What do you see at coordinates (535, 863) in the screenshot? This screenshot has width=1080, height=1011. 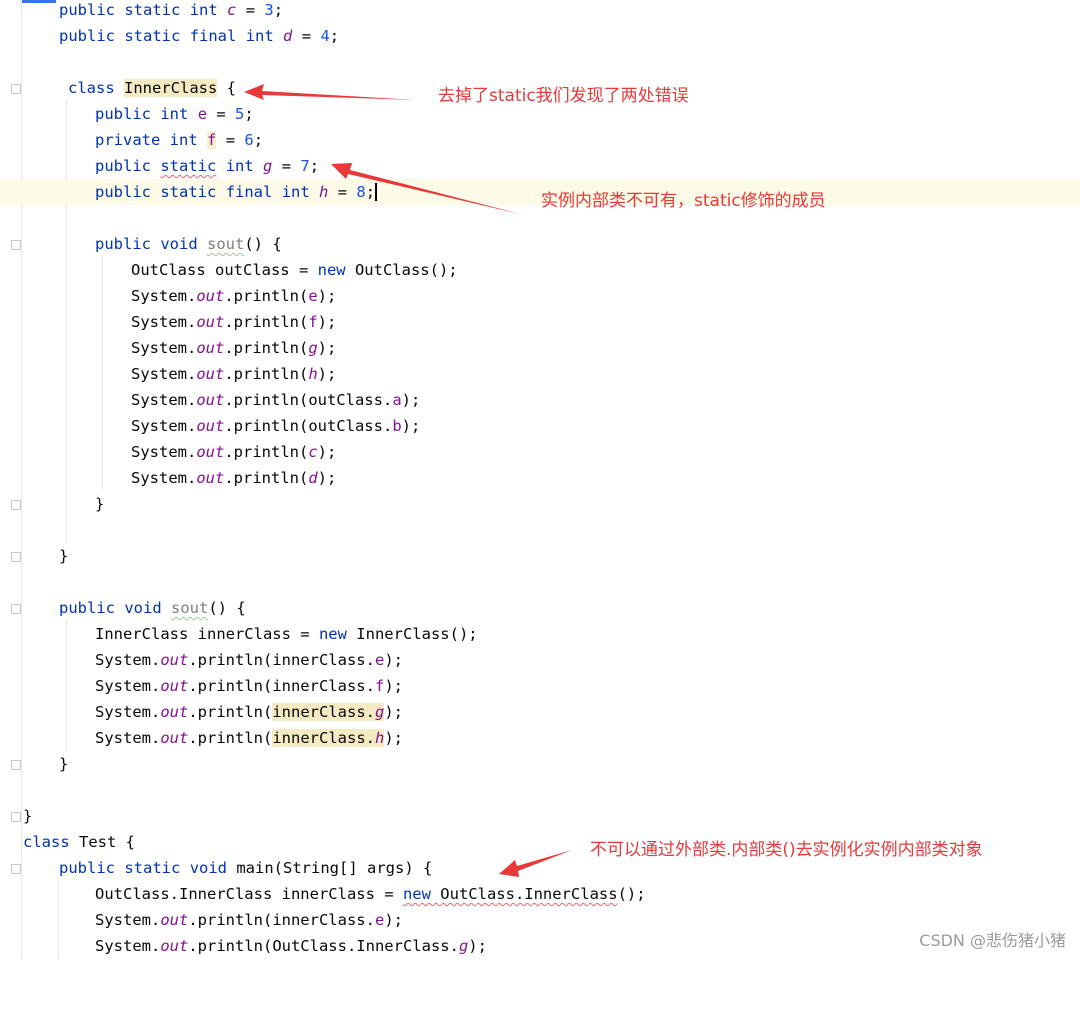 I see `arrow-no-instantiate` at bounding box center [535, 863].